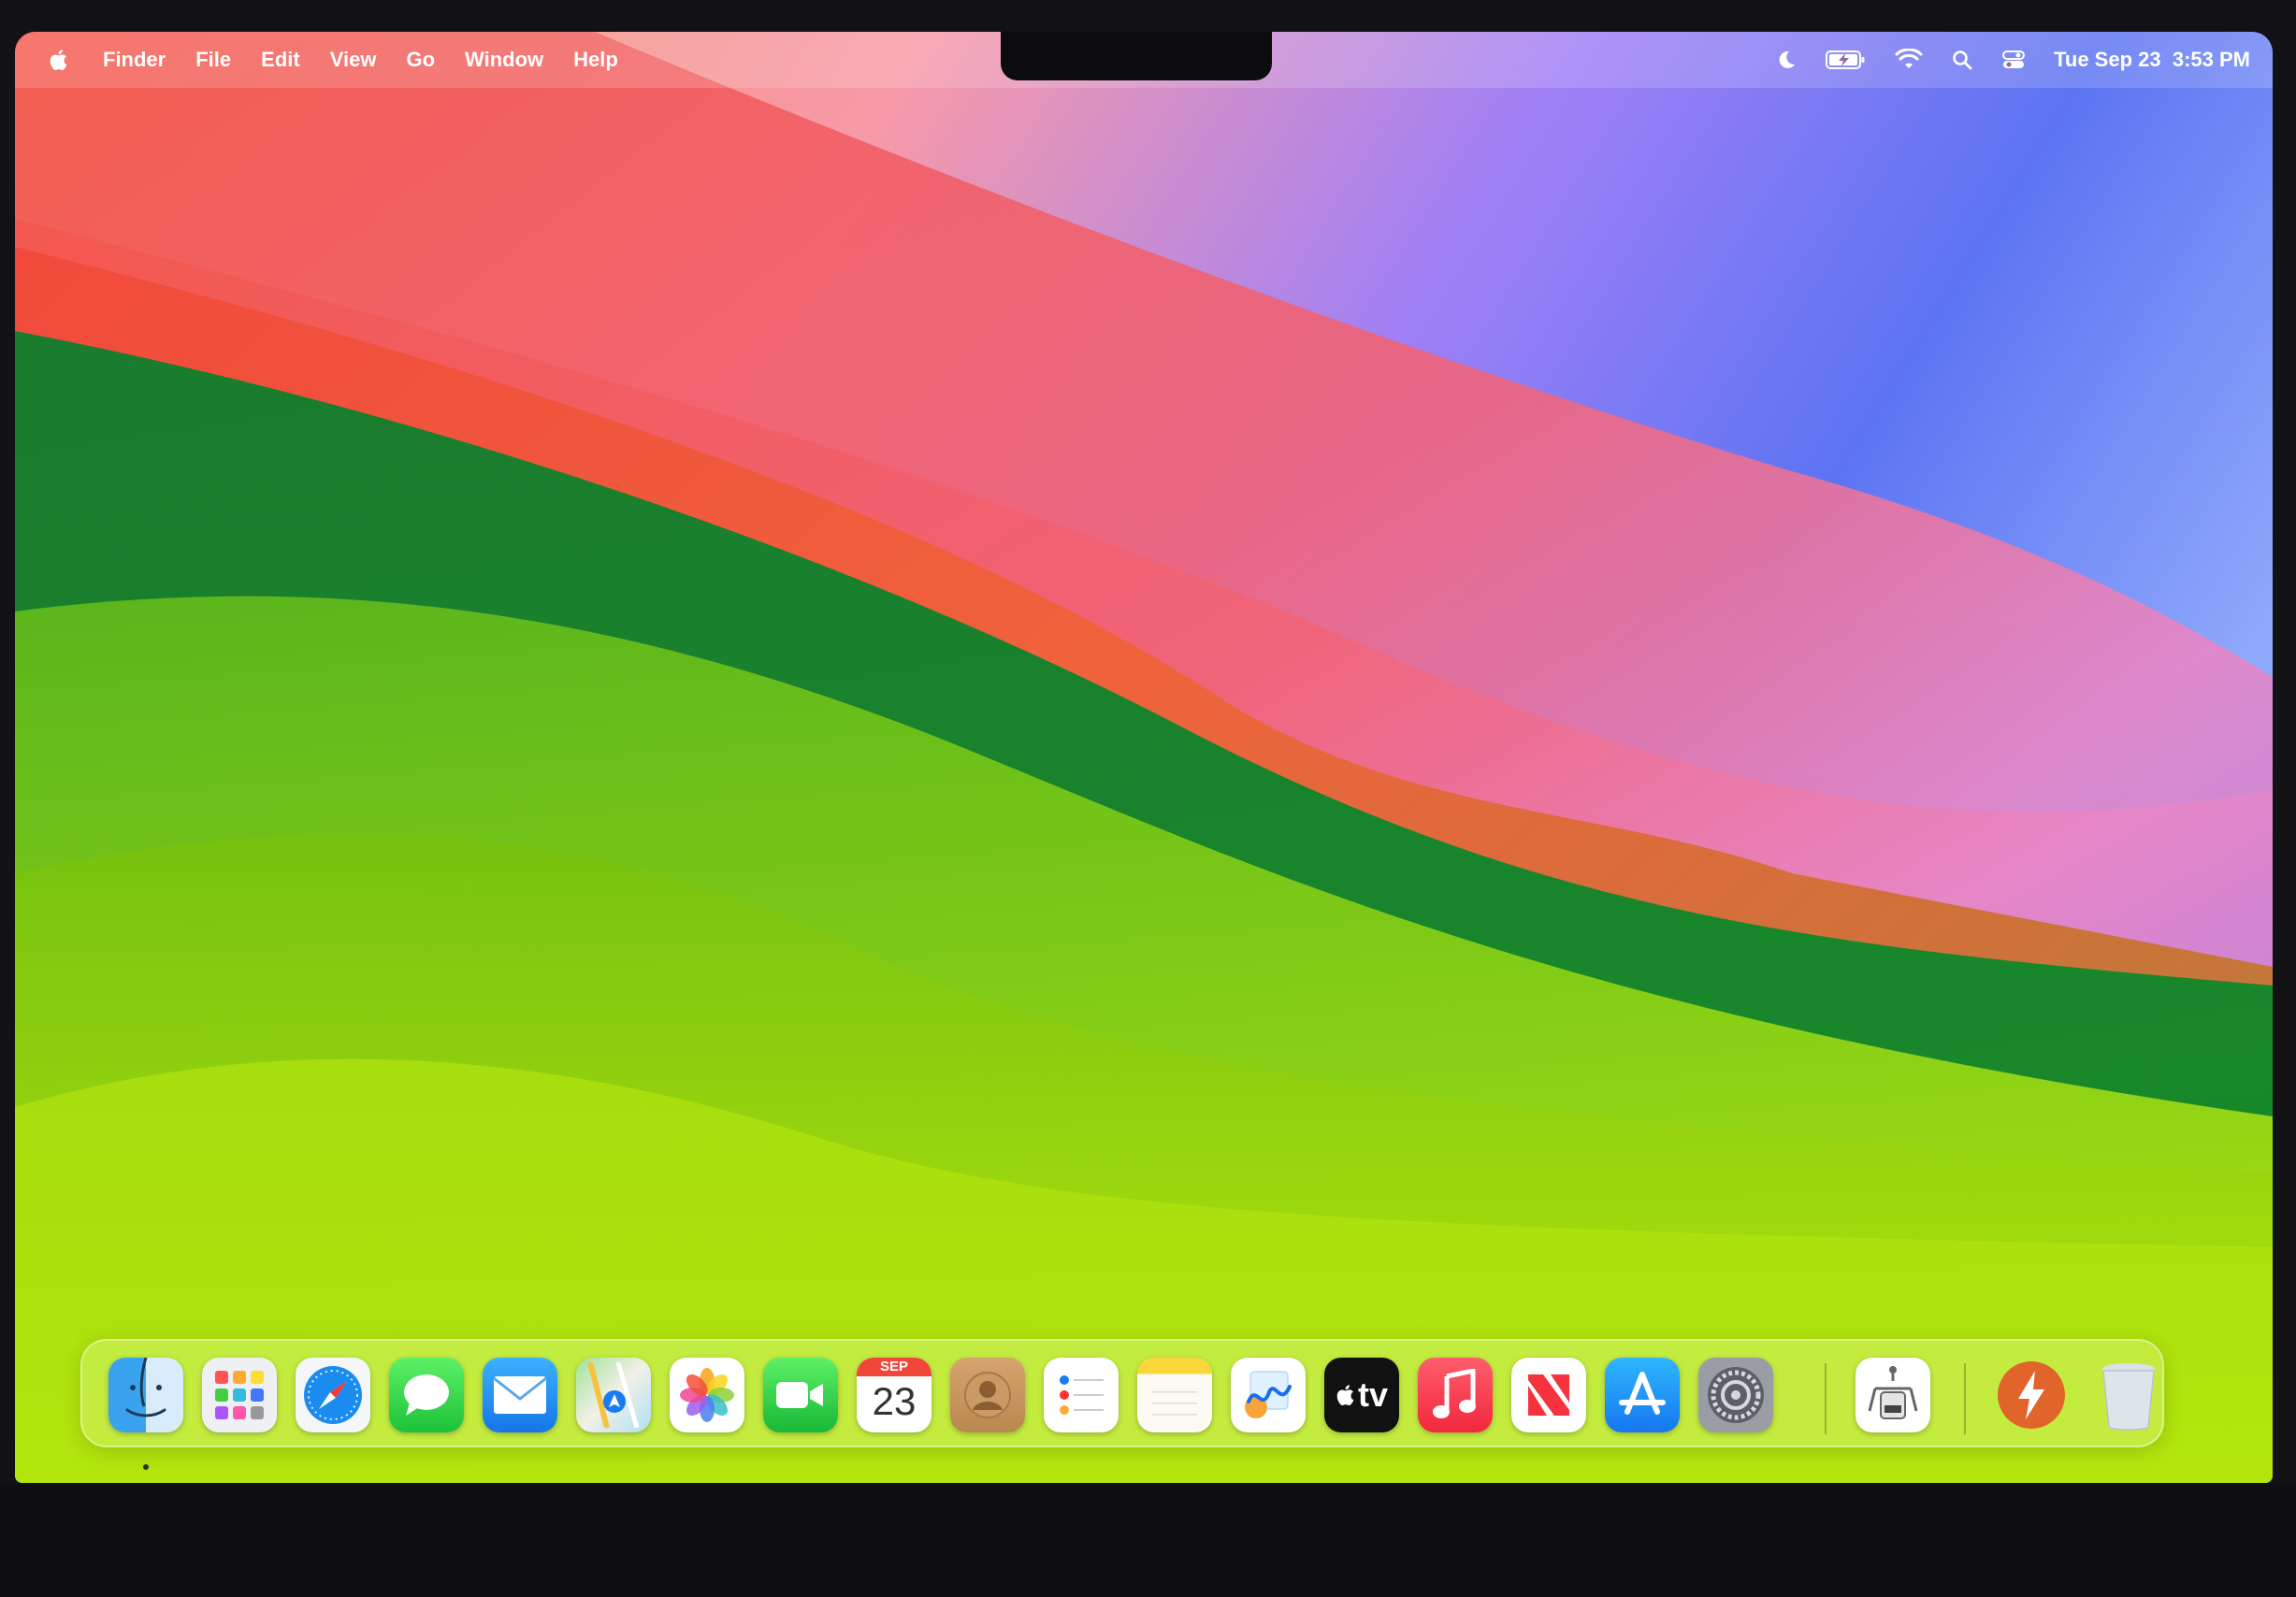  Describe the element at coordinates (1846, 60) in the screenshot. I see `battery-charging-icon` at that location.